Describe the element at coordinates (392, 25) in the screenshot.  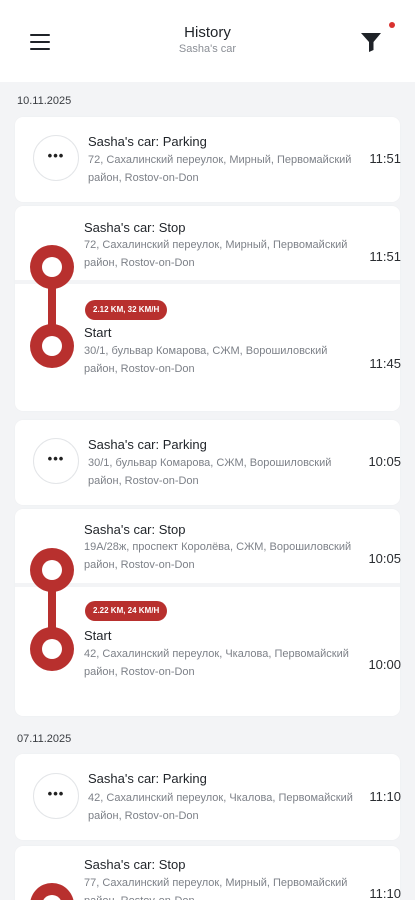
I see `filter-notification-dot` at that location.